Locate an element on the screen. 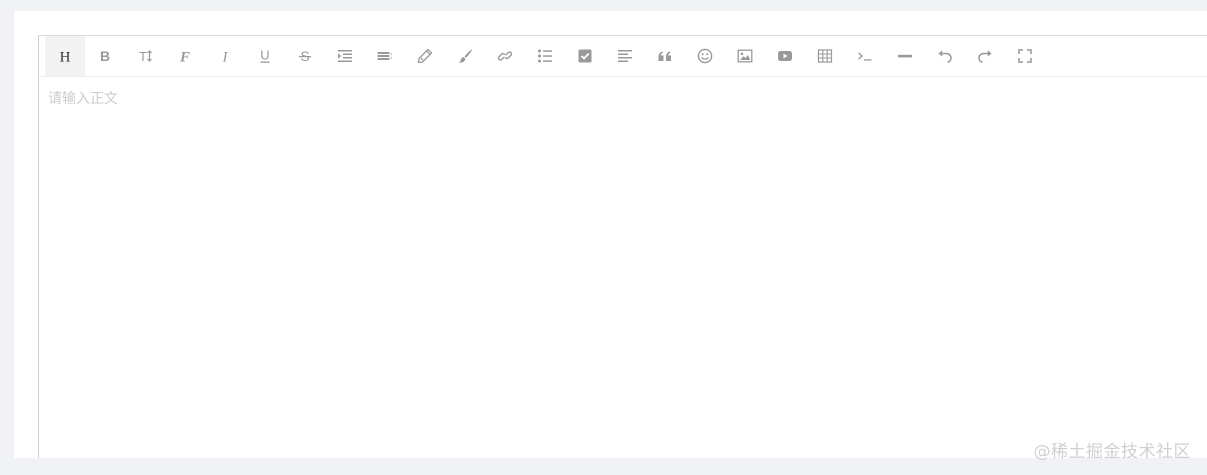 This screenshot has width=1207, height=475. underline-glyph: U is located at coordinates (264, 55).